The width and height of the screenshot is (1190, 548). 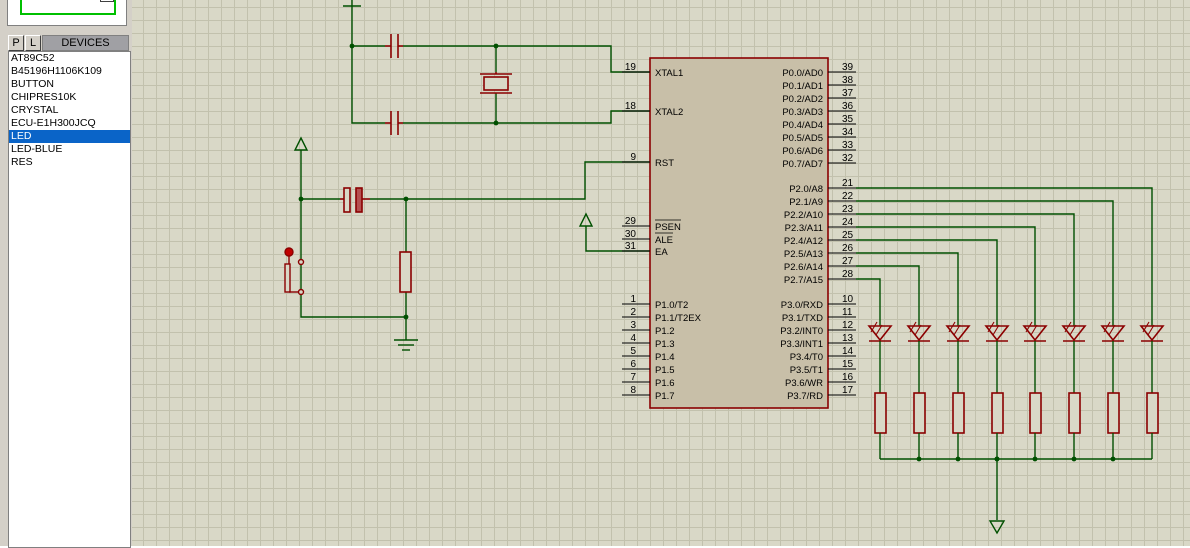 I want to click on pin-label: P0.4/AD4, so click(x=802, y=125).